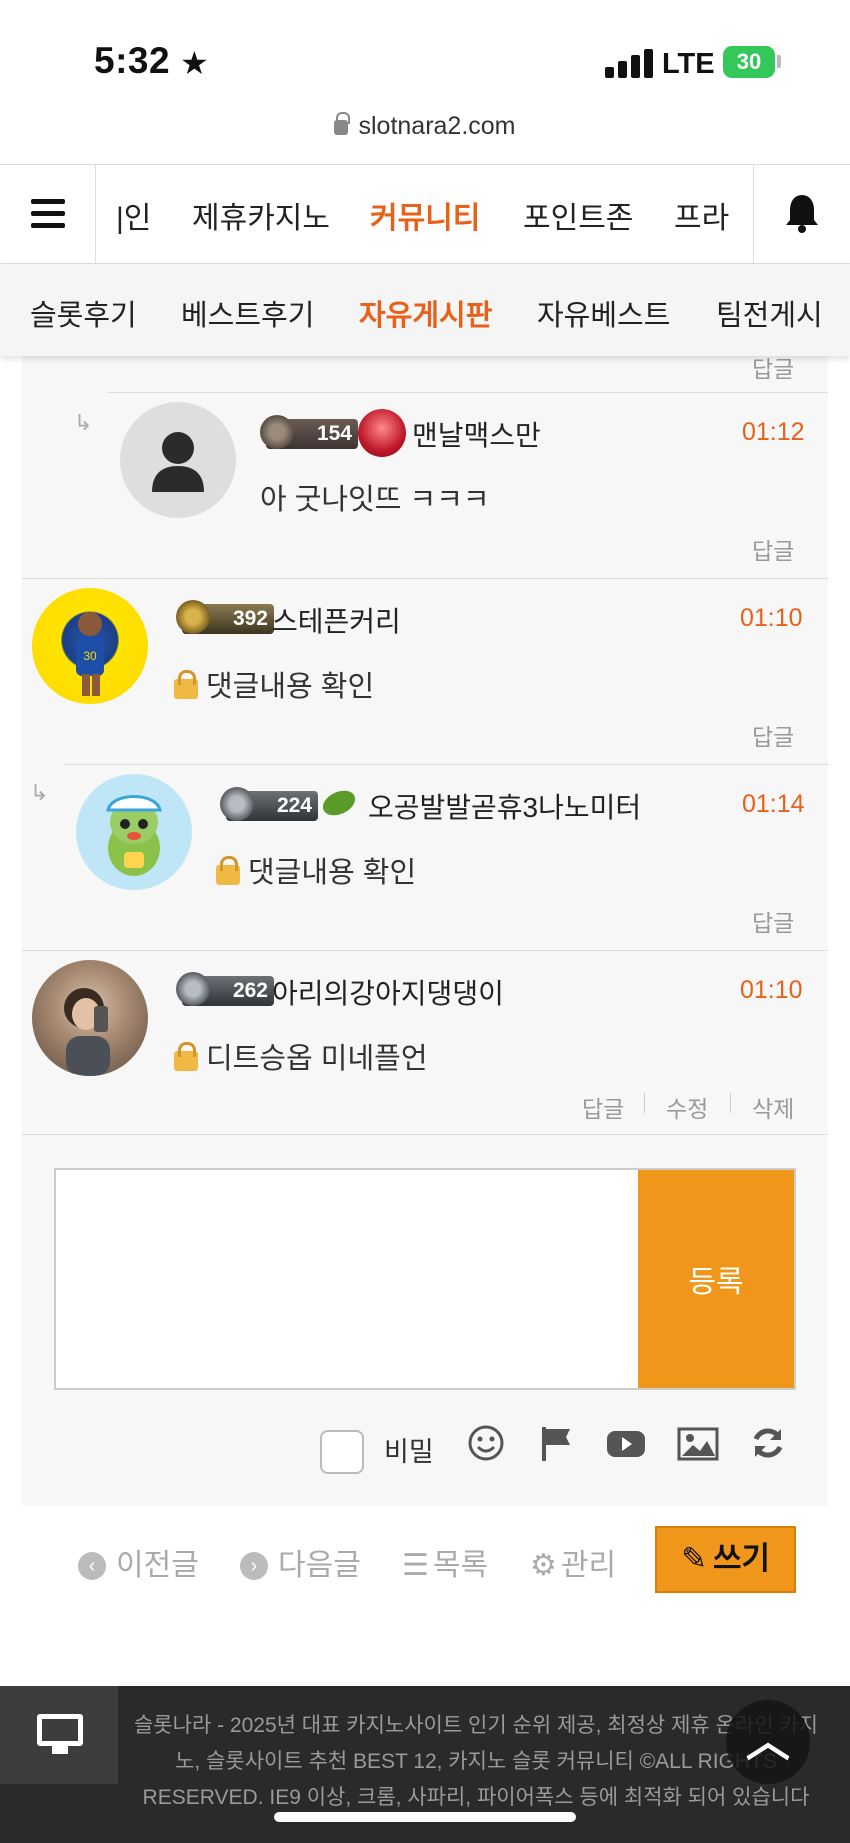 The image size is (850, 1843). Describe the element at coordinates (716, 1279) in the screenshot. I see `submit-button: 등록` at that location.